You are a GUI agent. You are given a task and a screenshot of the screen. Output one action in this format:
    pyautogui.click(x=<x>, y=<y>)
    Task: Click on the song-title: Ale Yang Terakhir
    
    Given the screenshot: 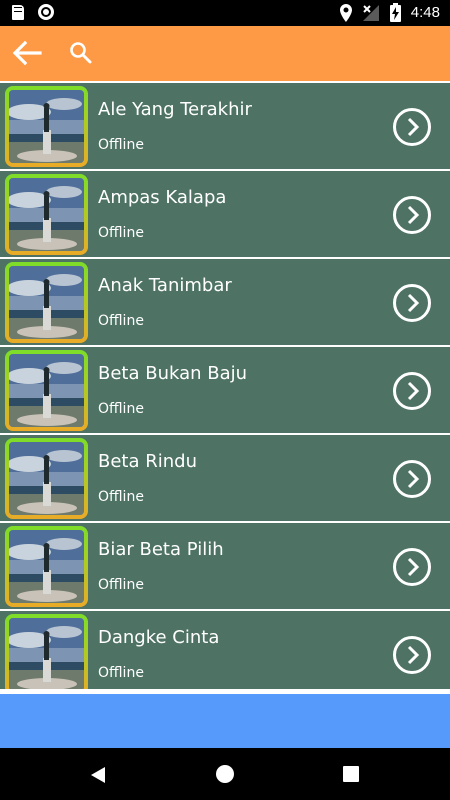 What is the action you would take?
    pyautogui.click(x=175, y=109)
    